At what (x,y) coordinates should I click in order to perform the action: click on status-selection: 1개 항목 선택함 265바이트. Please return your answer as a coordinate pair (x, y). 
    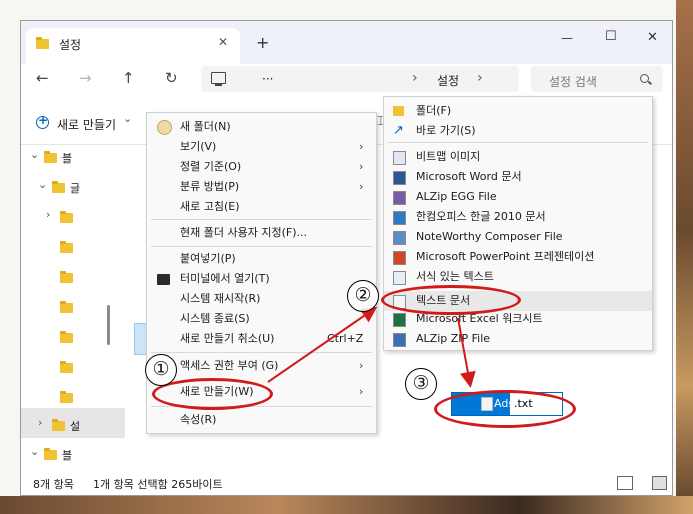
    Looking at the image, I should click on (158, 484).